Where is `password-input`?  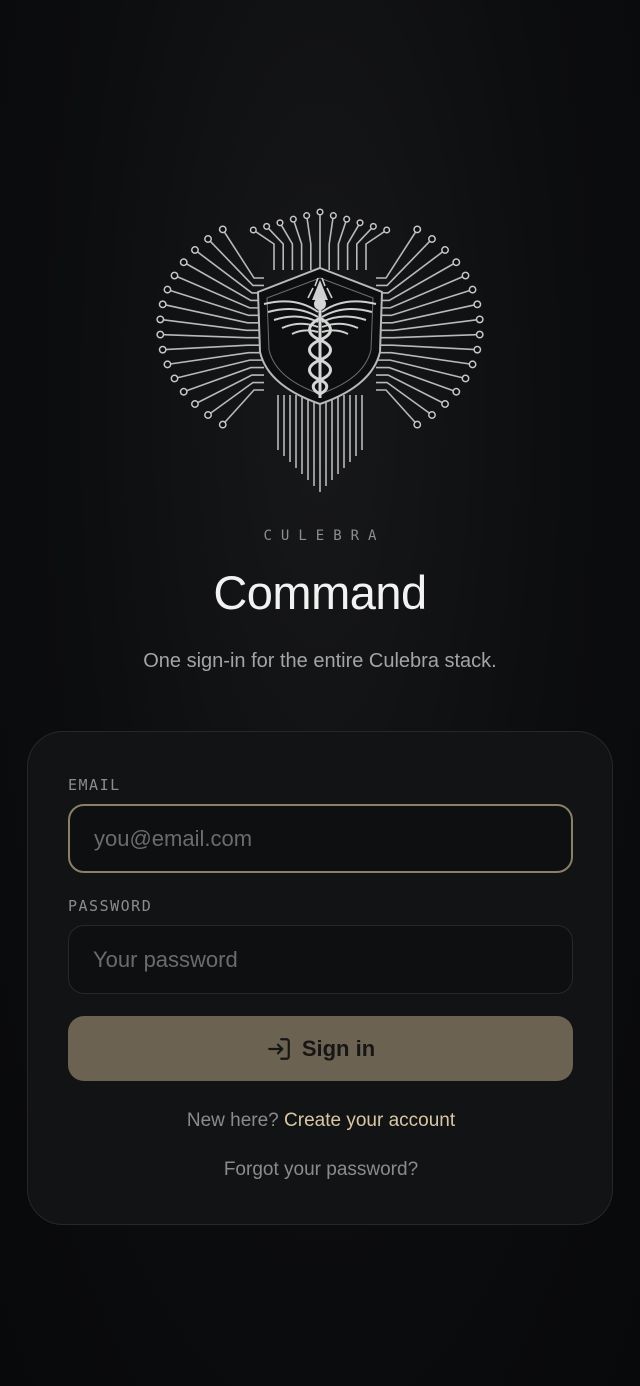 password-input is located at coordinates (320, 959).